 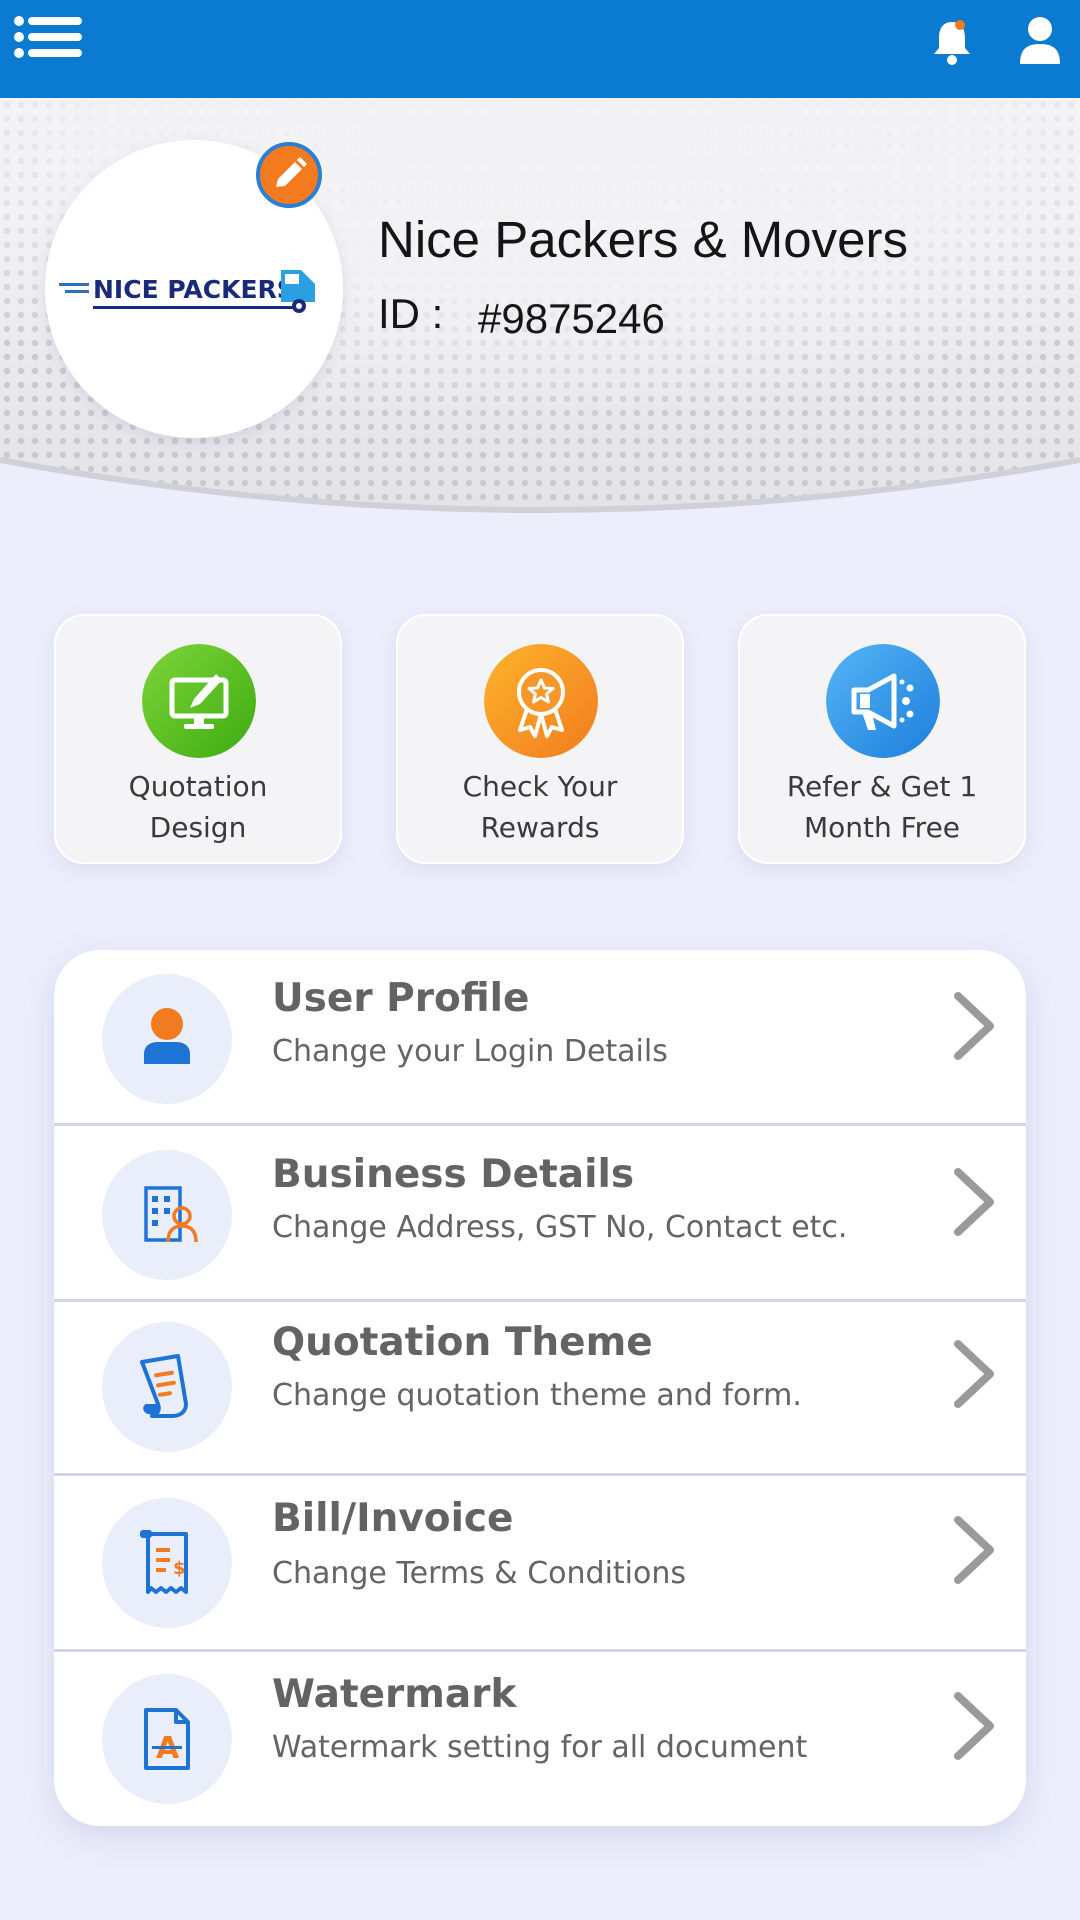 I want to click on user-icon, so click(x=167, y=1036).